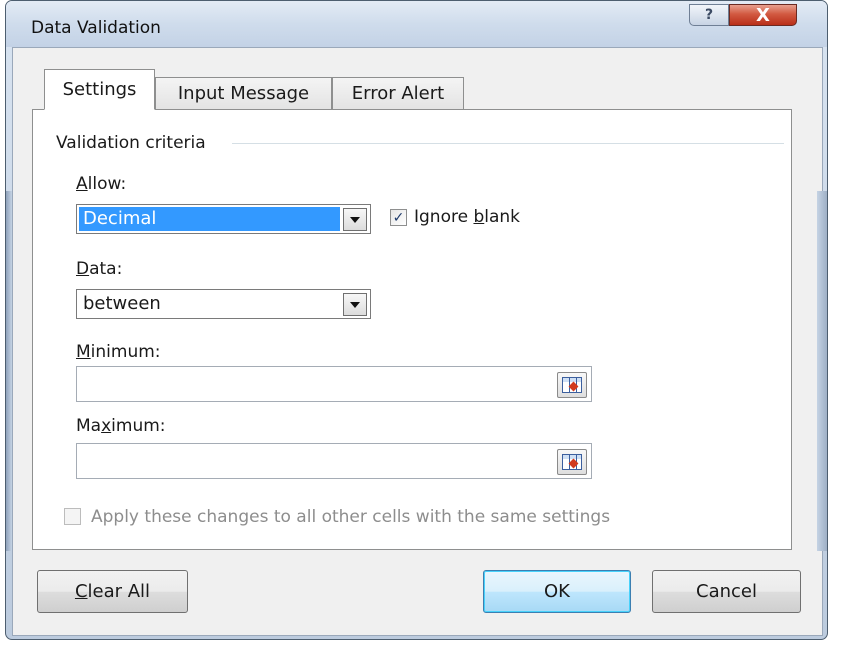  I want to click on allow-dropdown: Decimal, so click(223, 219).